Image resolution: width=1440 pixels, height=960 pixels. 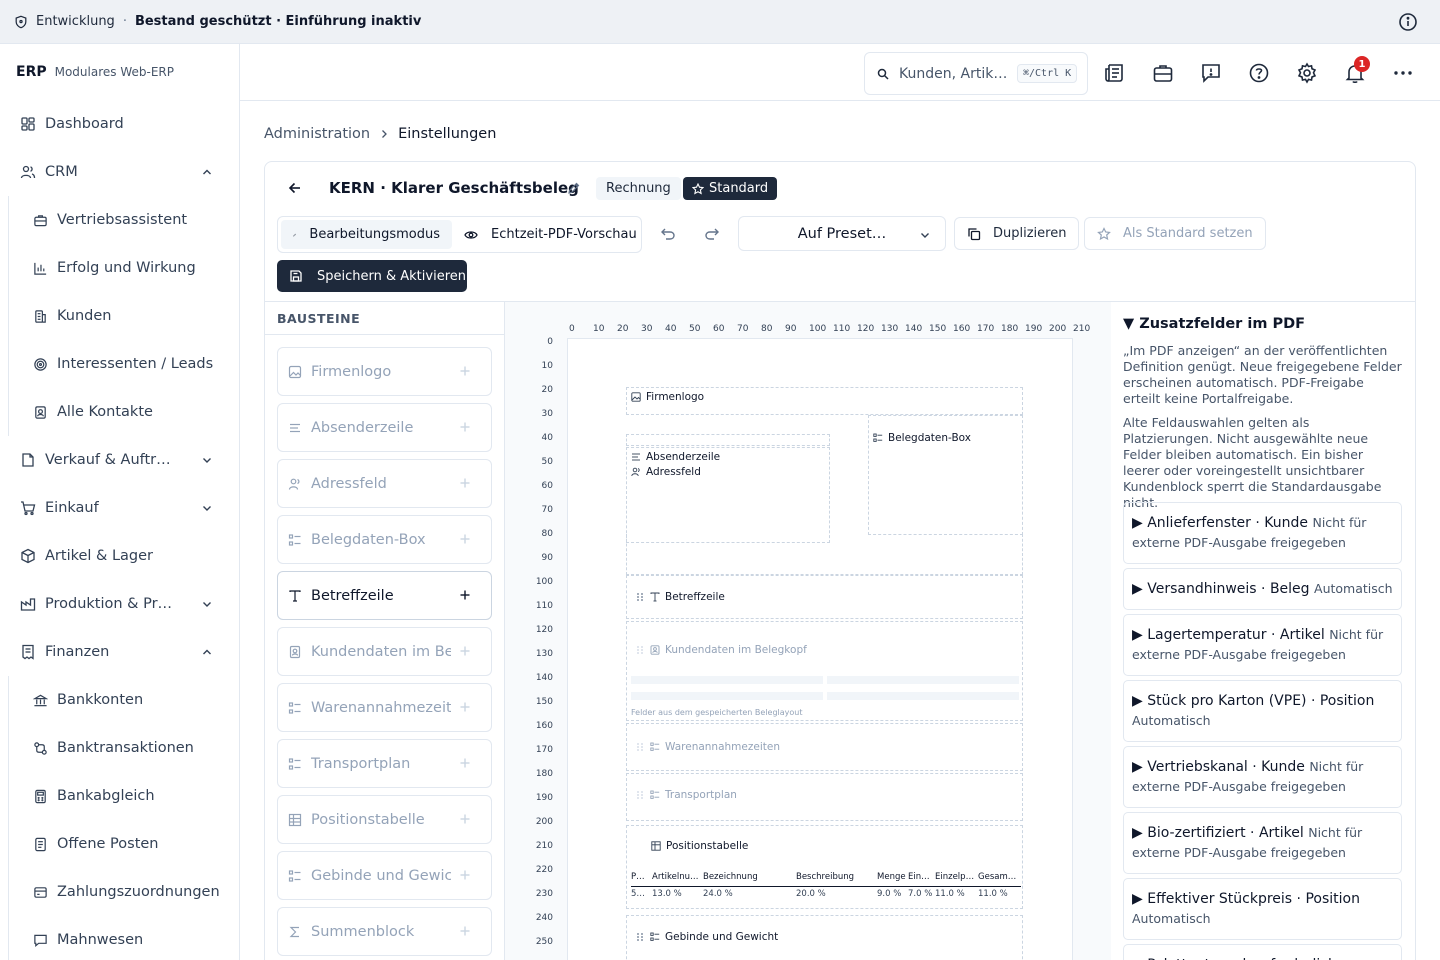 I want to click on region-sender-line, so click(x=728, y=440).